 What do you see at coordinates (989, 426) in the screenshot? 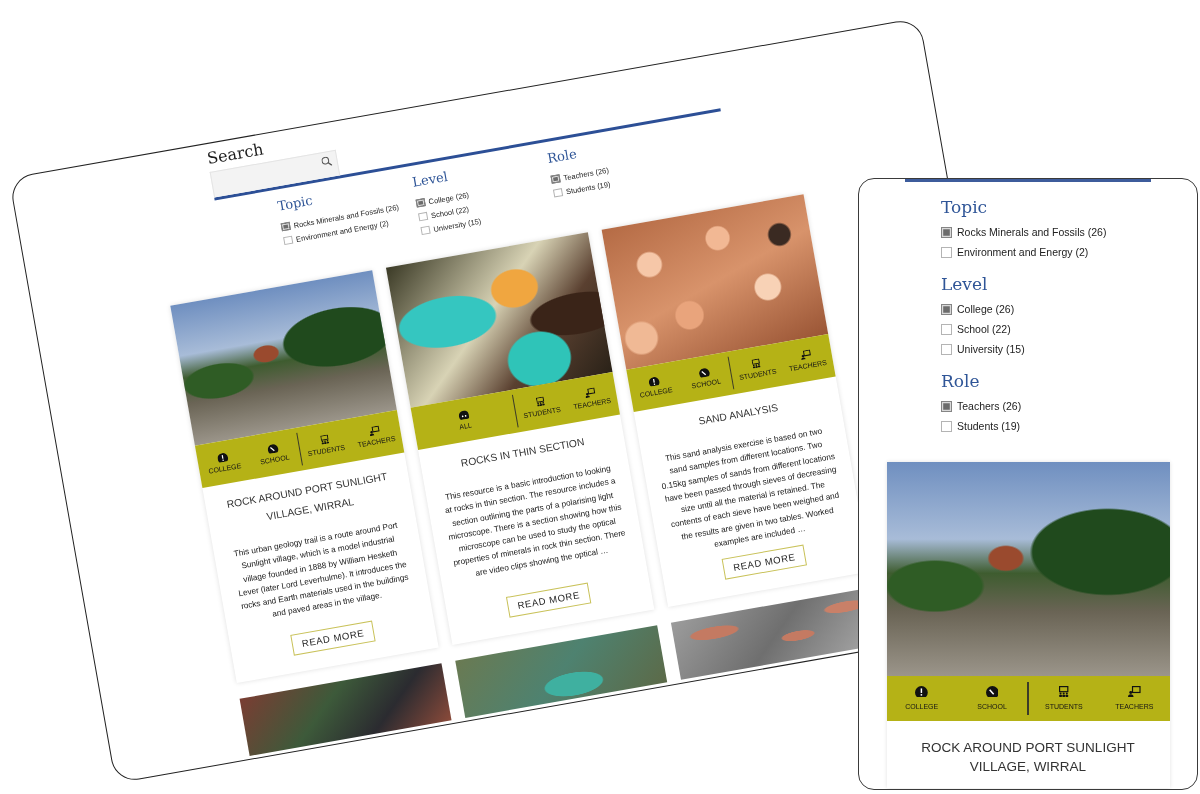
I see `filter-option-label: Students (19)` at bounding box center [989, 426].